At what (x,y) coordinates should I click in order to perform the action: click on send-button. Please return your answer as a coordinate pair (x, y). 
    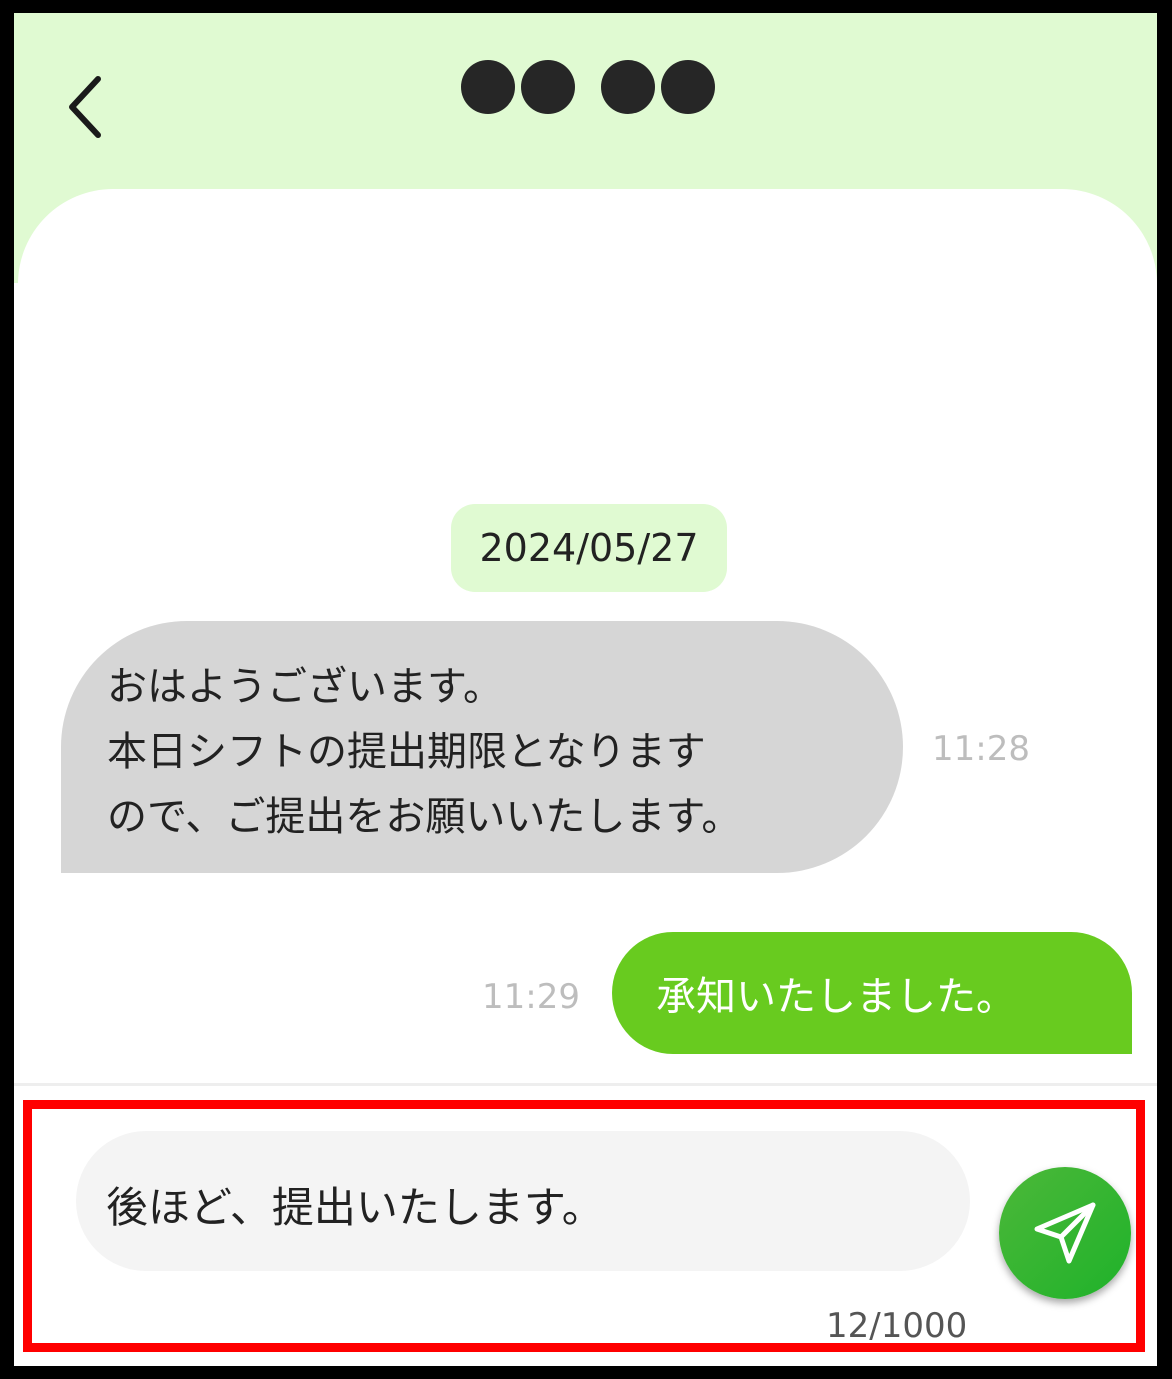
    Looking at the image, I should click on (1065, 1233).